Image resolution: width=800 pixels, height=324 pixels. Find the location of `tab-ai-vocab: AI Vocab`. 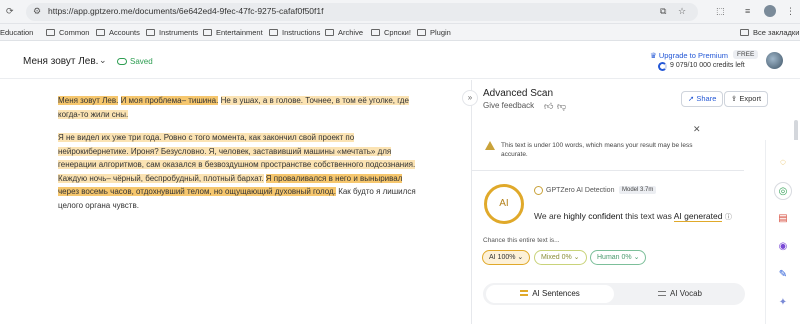

tab-ai-vocab: AI Vocab is located at coordinates (680, 294).